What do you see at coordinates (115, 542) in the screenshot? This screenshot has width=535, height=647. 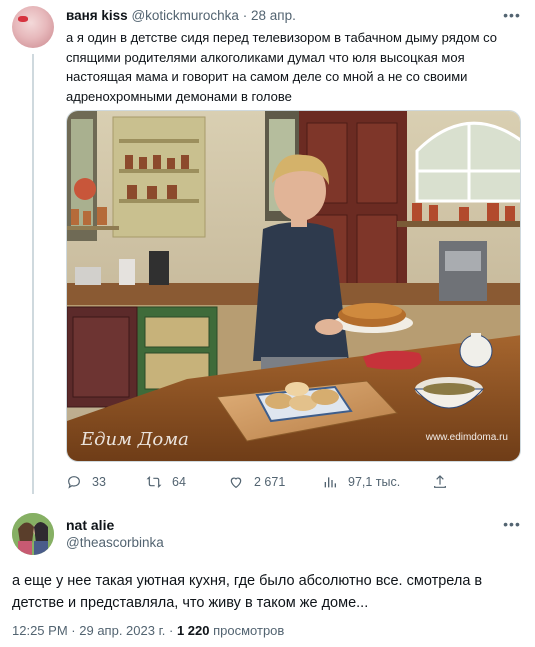 I see `author-handle: @theascorbinka` at bounding box center [115, 542].